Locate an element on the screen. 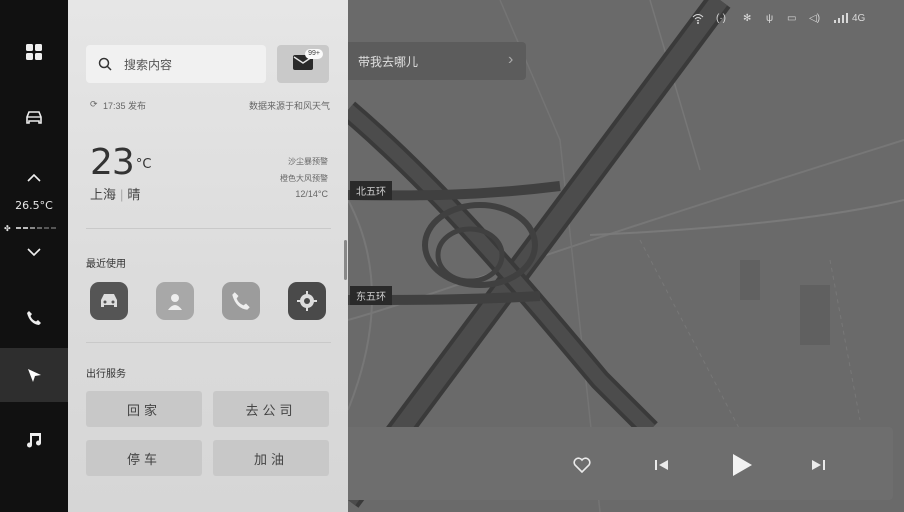 This screenshot has height=512, width=904. messages-button: 99+ is located at coordinates (303, 64).